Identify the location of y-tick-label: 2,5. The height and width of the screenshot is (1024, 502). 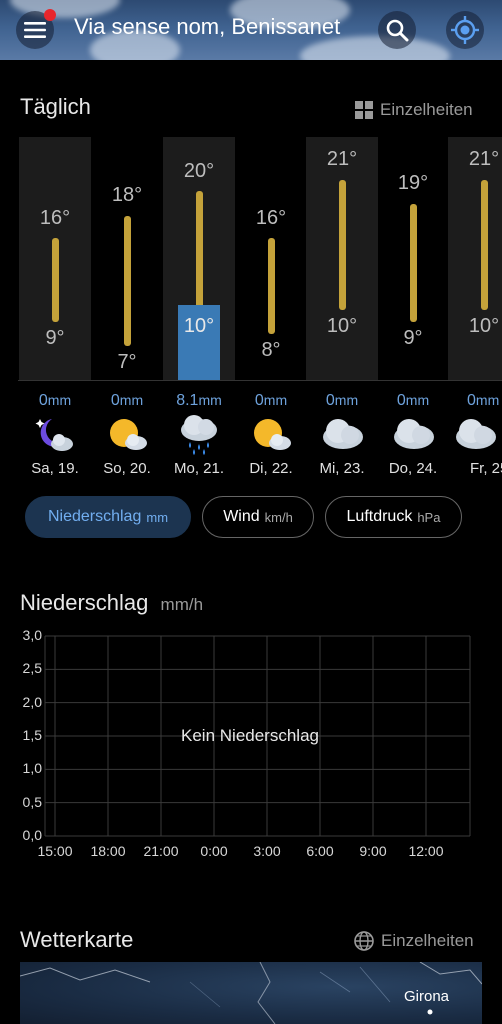
(32, 668).